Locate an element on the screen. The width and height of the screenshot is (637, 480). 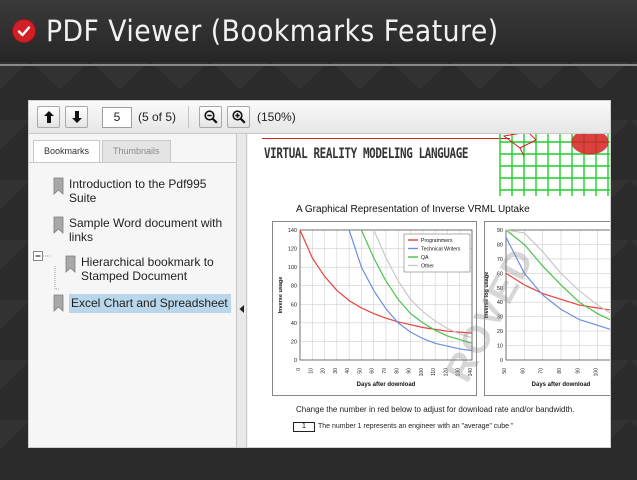
title-banner: PDF Viewer (Bookmarks Feature) is located at coordinates (318, 31).